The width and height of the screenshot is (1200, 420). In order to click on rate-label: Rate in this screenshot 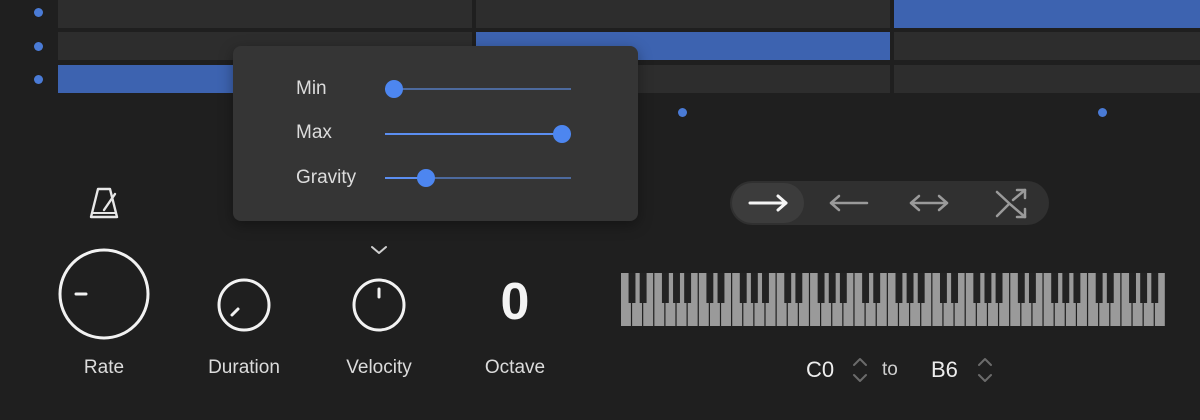, I will do `click(104, 367)`.